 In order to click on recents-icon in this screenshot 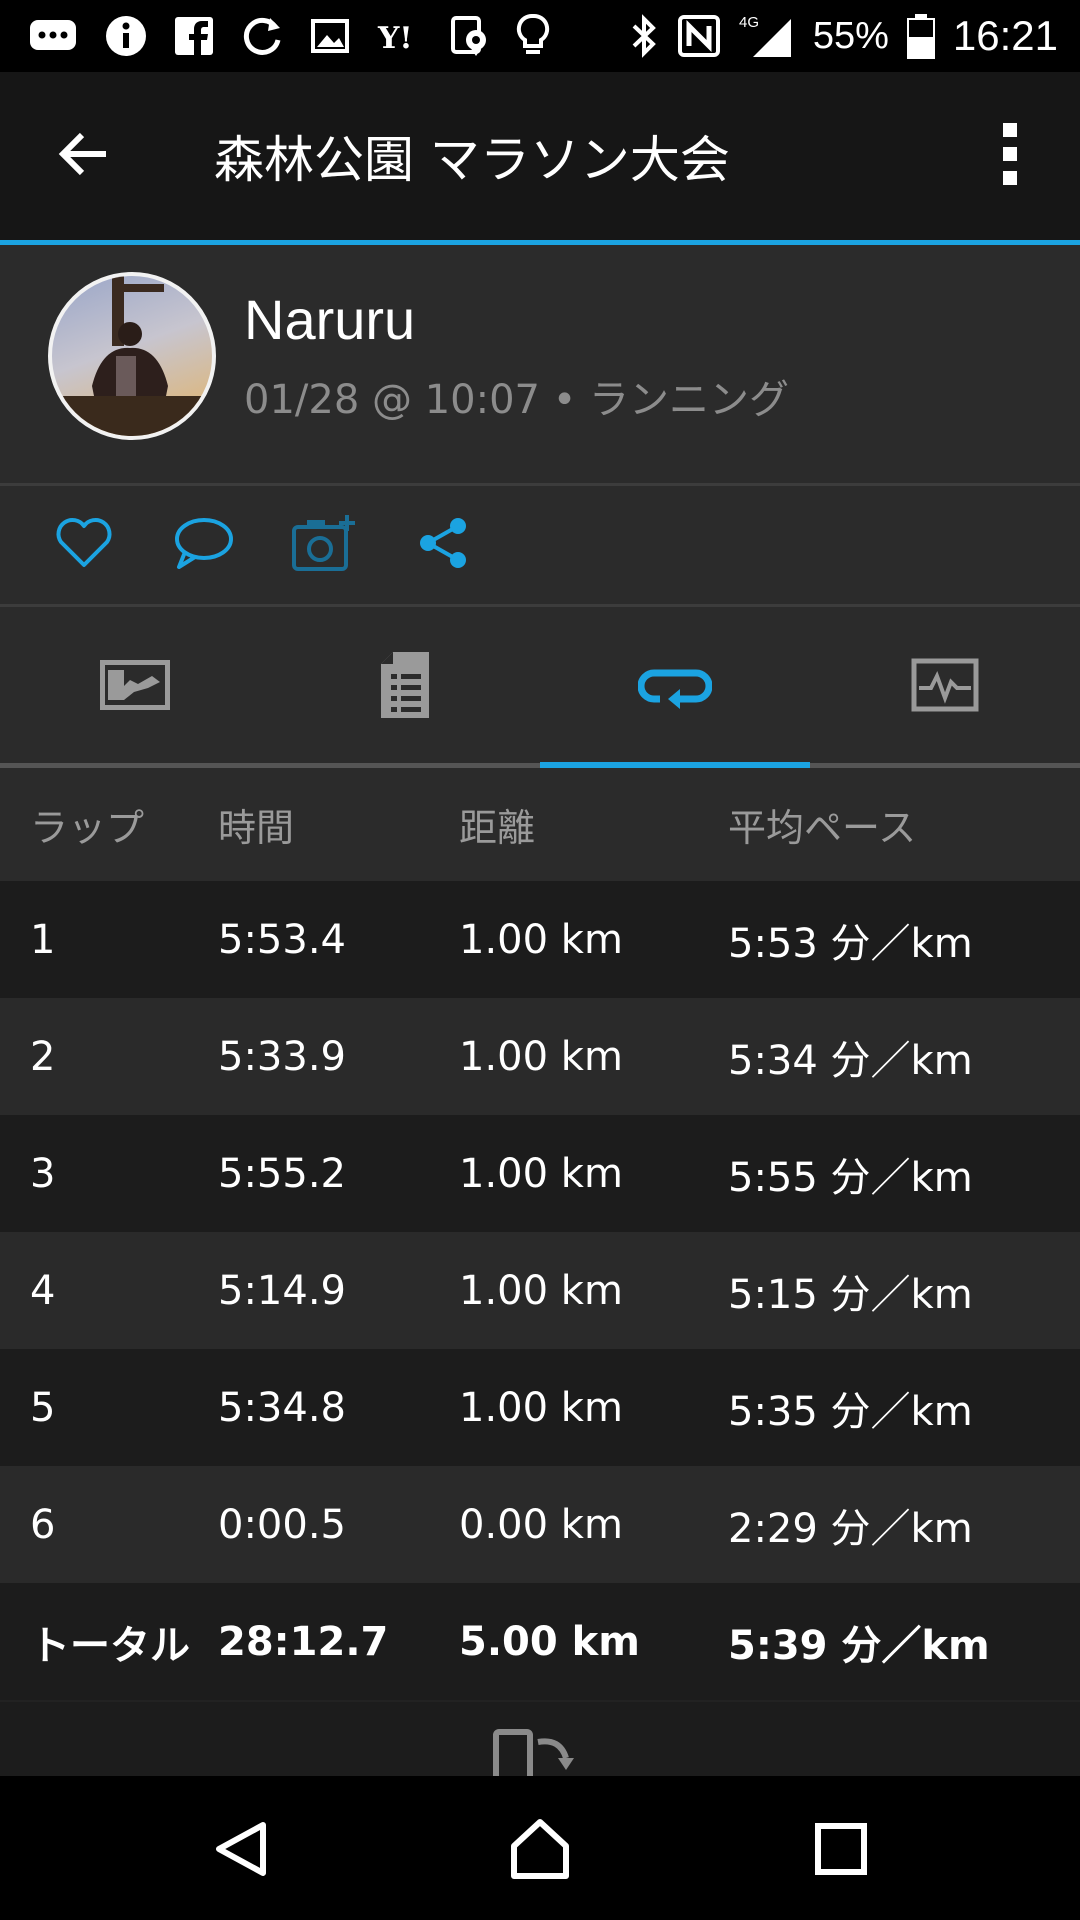, I will do `click(841, 1851)`.